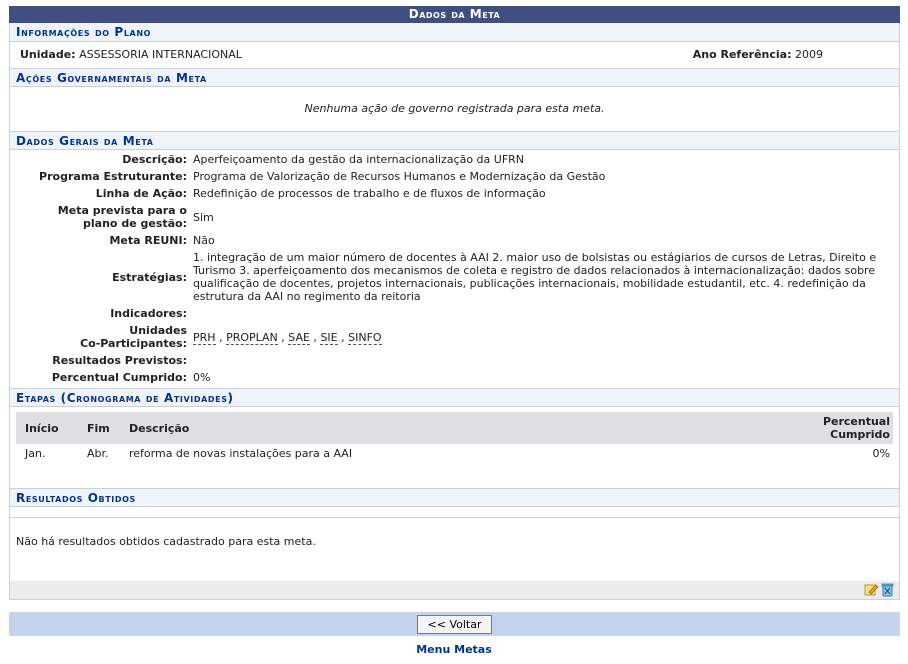 The width and height of the screenshot is (908, 664). Describe the element at coordinates (241, 453) in the screenshot. I see `etapa-descricao: reforma de novas instalações para a AAI` at that location.